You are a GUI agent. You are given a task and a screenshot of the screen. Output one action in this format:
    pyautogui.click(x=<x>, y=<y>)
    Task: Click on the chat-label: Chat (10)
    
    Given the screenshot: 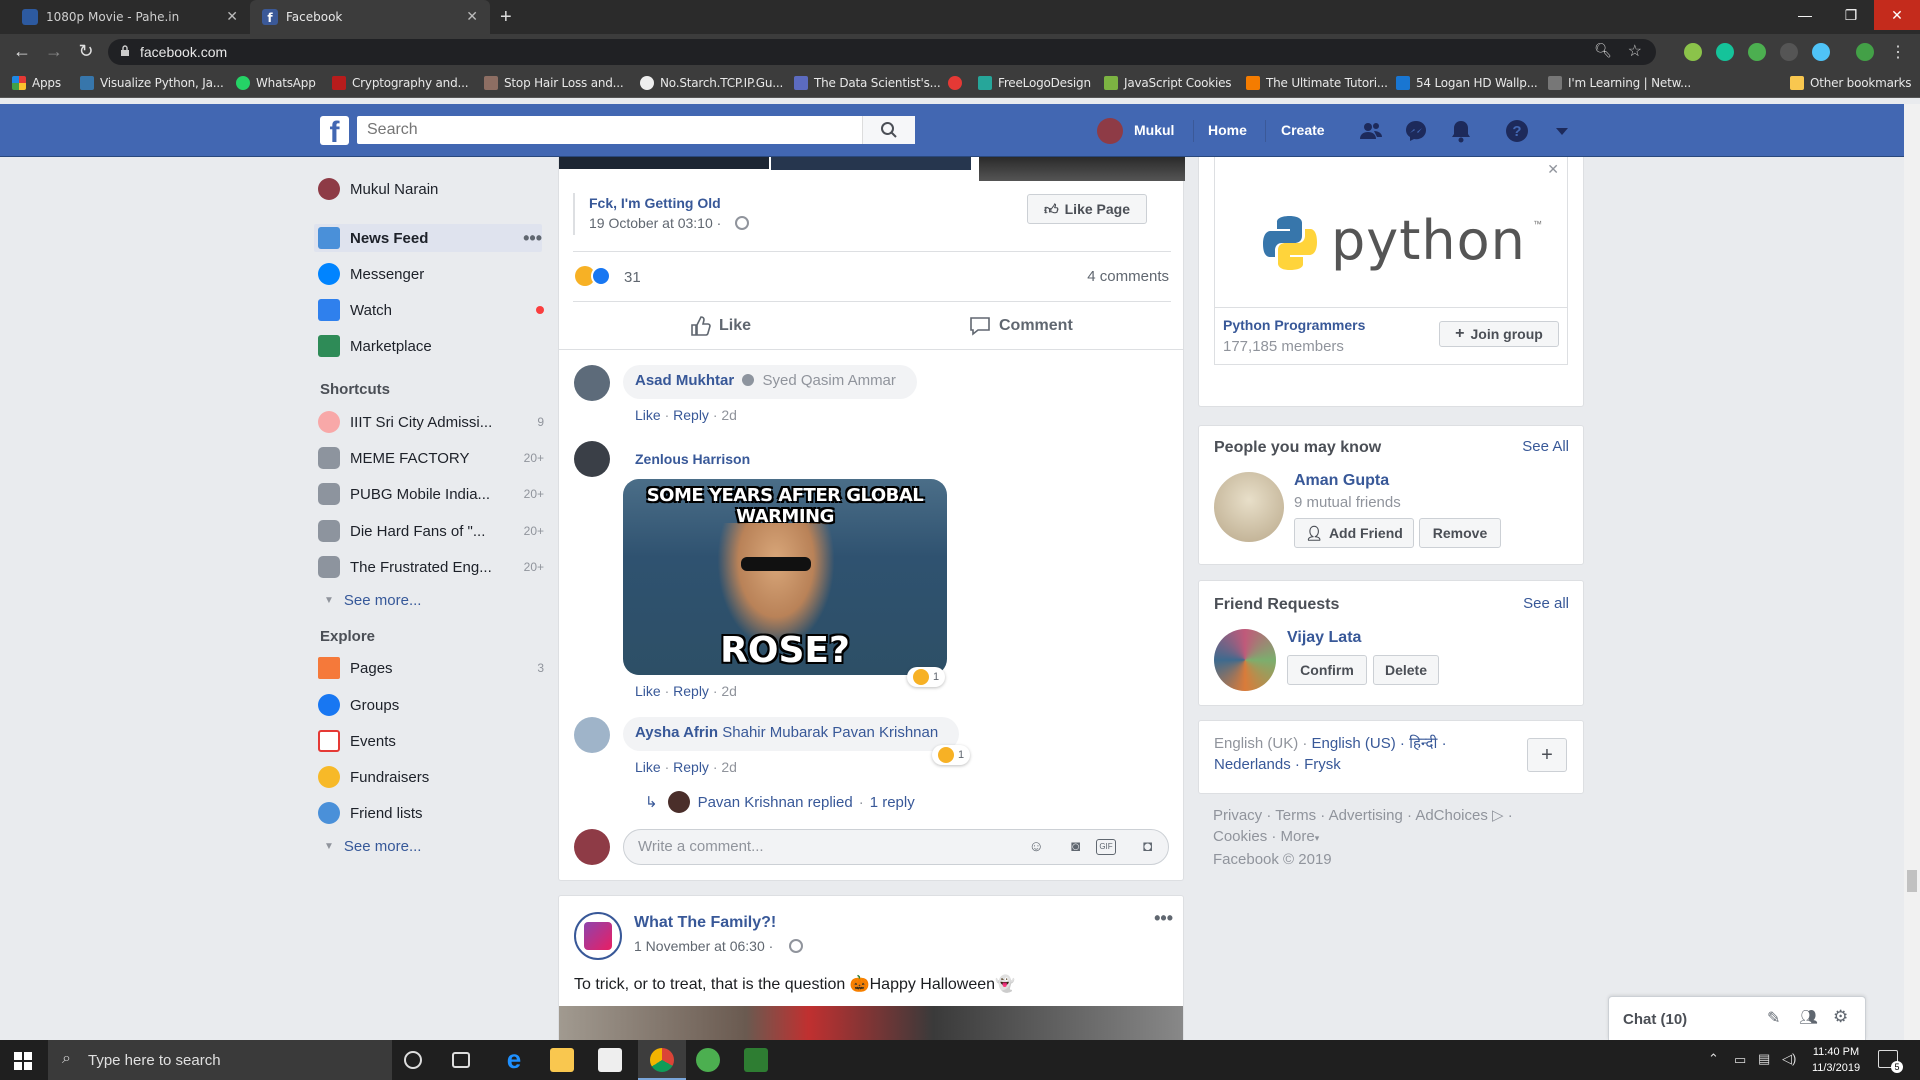 What is the action you would take?
    pyautogui.click(x=1655, y=1019)
    